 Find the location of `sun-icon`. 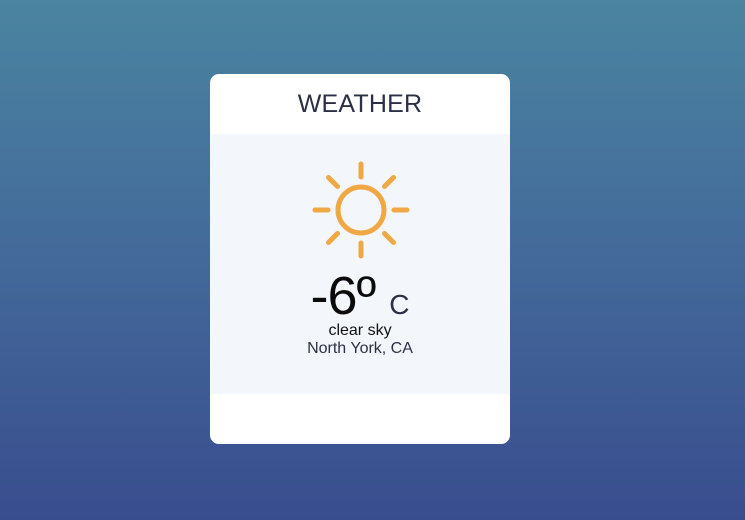

sun-icon is located at coordinates (361, 210).